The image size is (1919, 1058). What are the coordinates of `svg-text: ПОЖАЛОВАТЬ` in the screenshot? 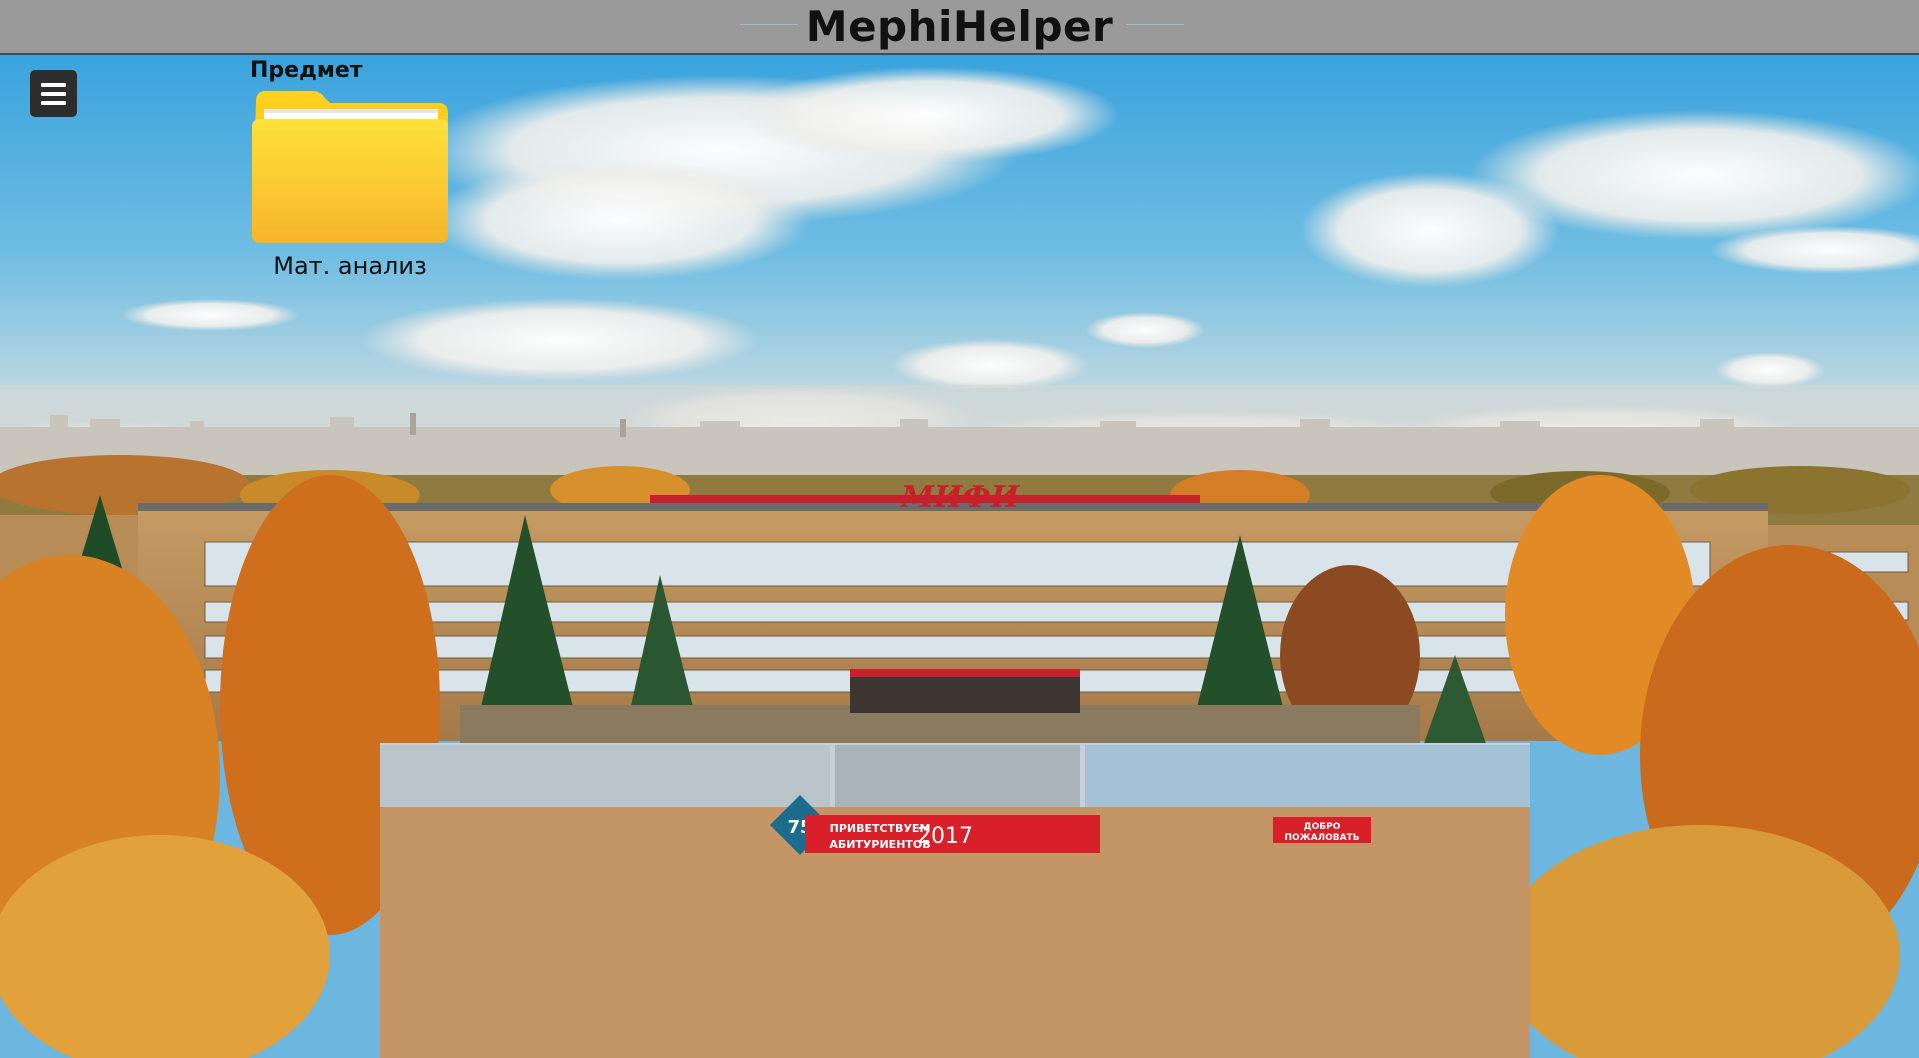 It's located at (1321, 838).